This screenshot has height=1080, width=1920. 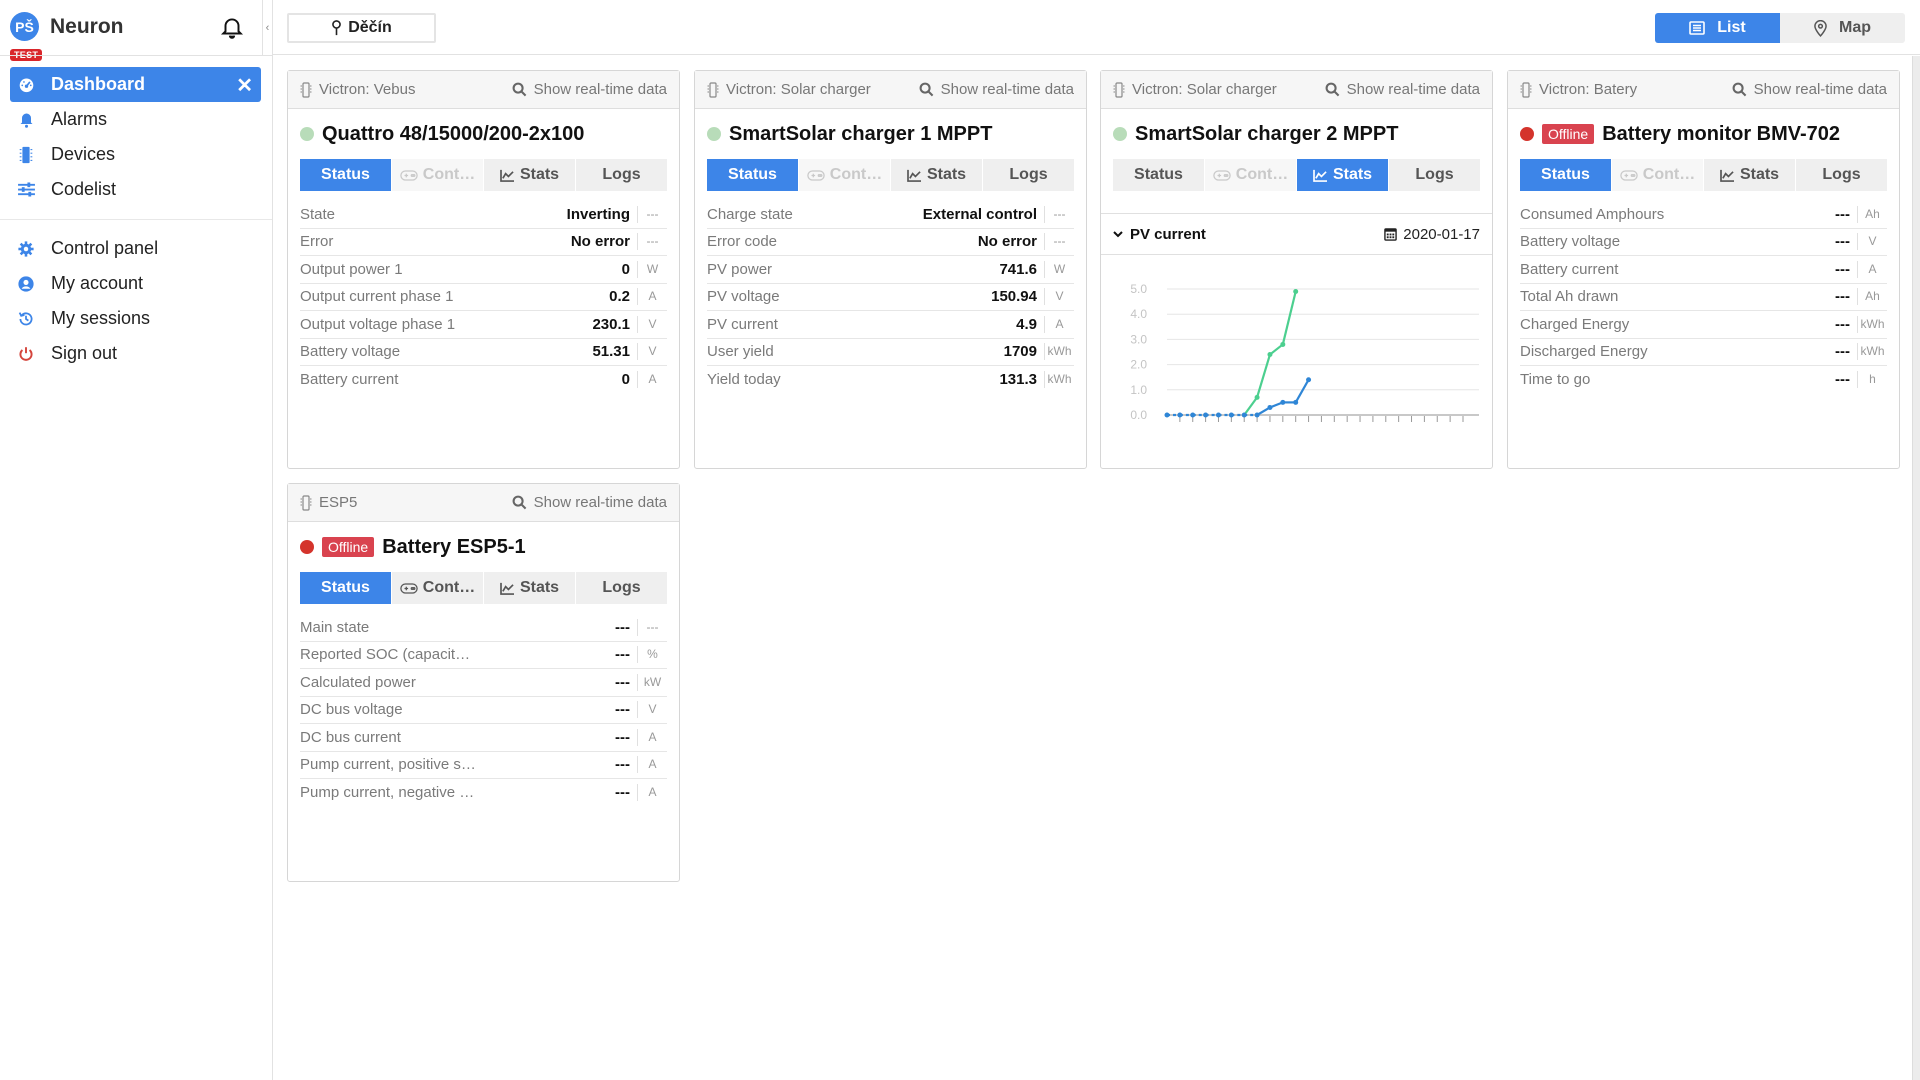 I want to click on data-row: Error code No error ---, so click(x=890, y=242).